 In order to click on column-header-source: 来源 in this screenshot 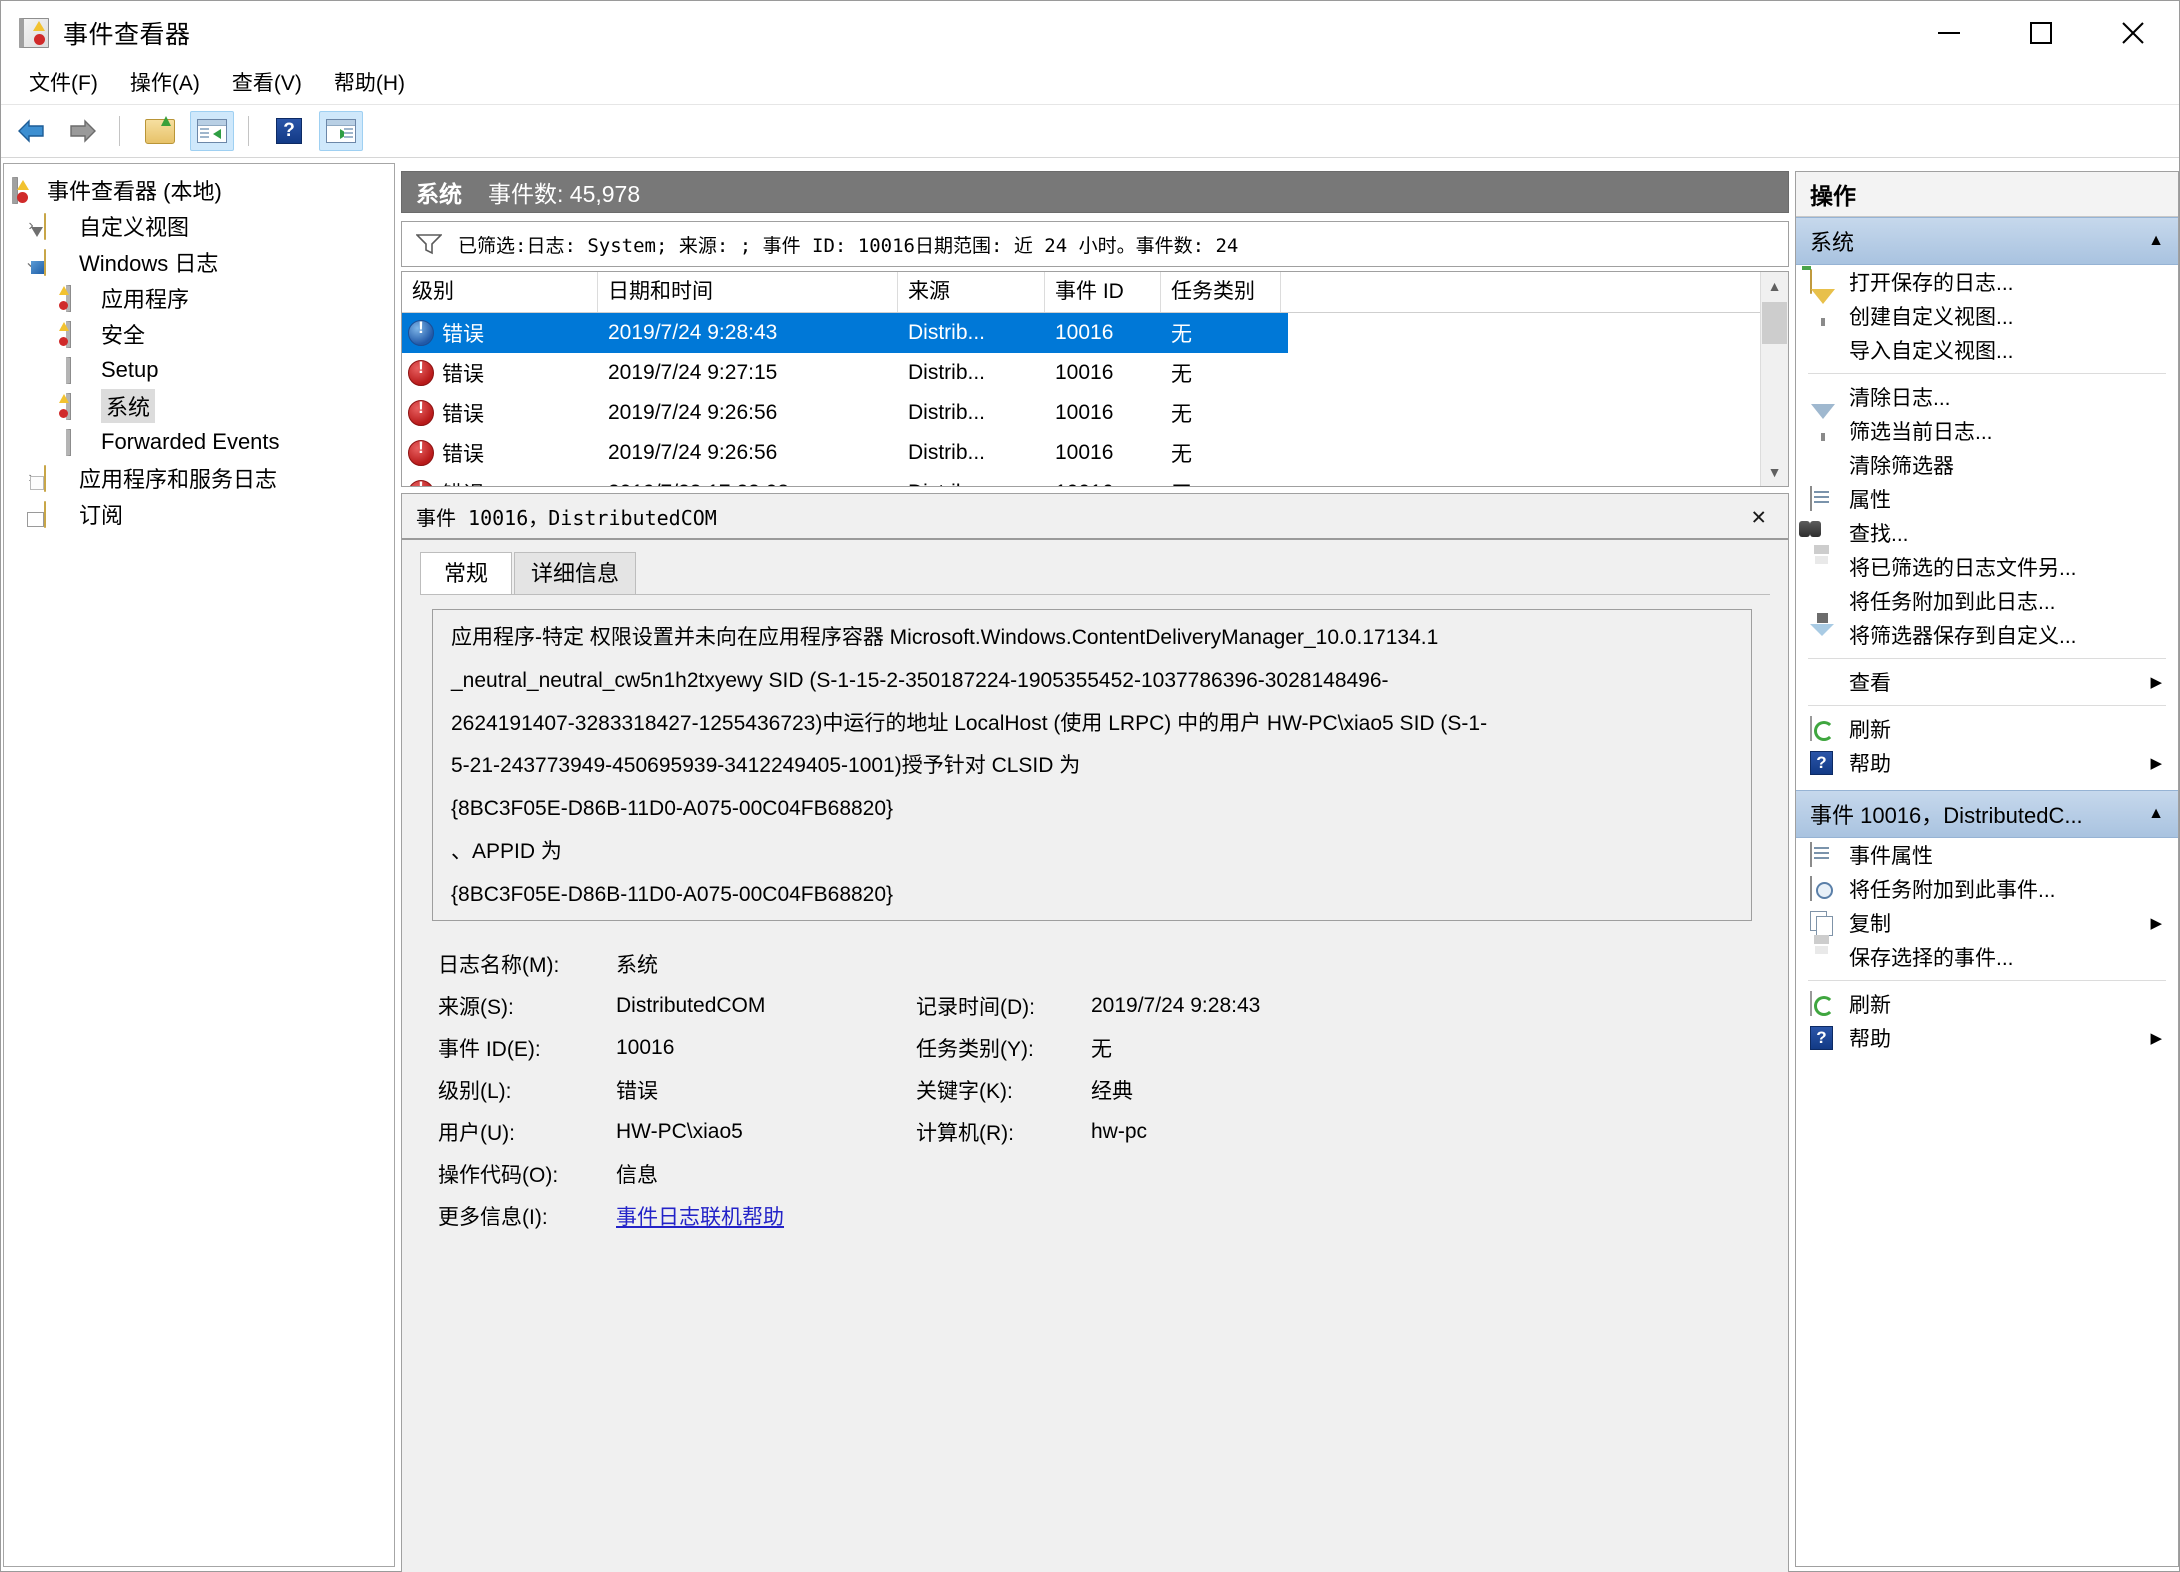, I will do `click(971, 292)`.